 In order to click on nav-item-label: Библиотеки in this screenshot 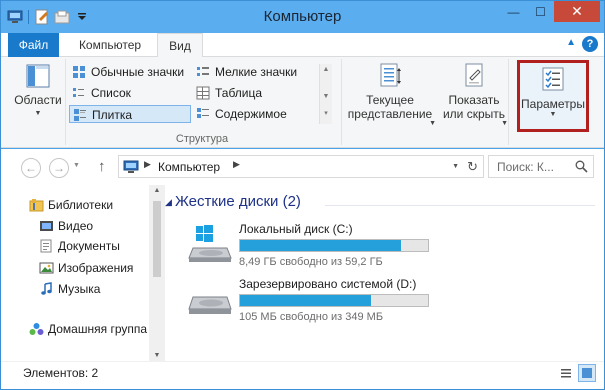, I will do `click(81, 205)`.